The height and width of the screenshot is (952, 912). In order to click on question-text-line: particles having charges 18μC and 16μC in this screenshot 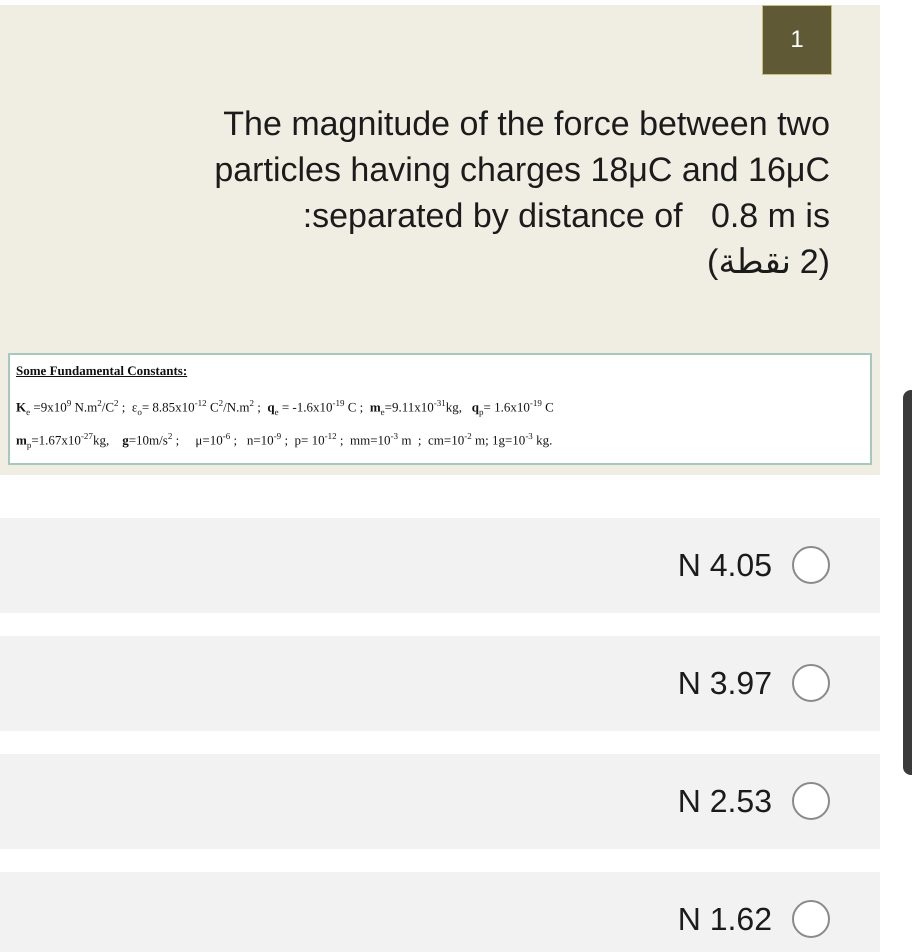, I will do `click(522, 170)`.